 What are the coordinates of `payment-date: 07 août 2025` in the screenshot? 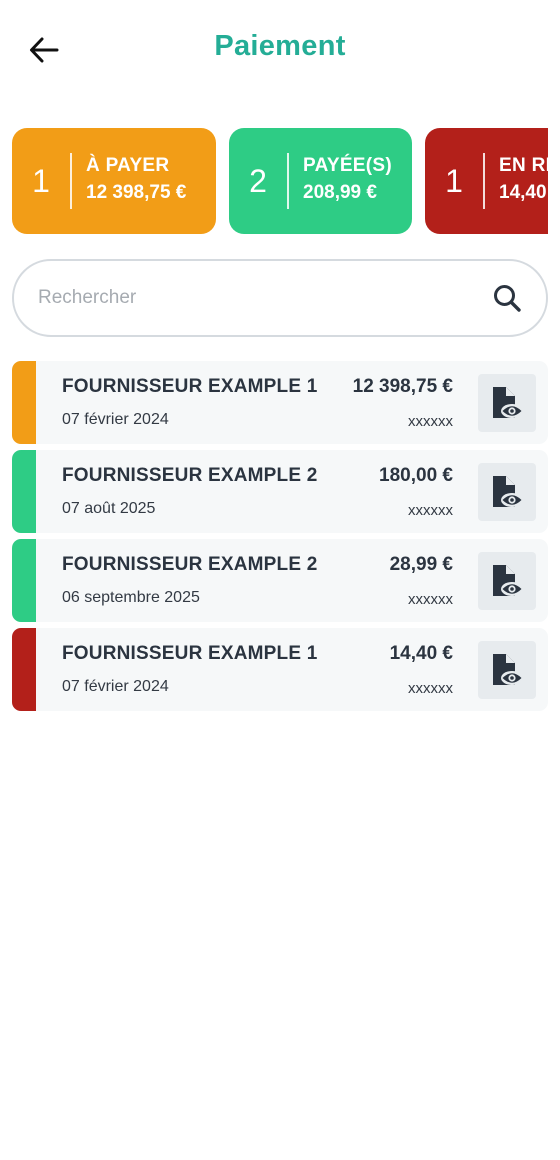 It's located at (109, 508).